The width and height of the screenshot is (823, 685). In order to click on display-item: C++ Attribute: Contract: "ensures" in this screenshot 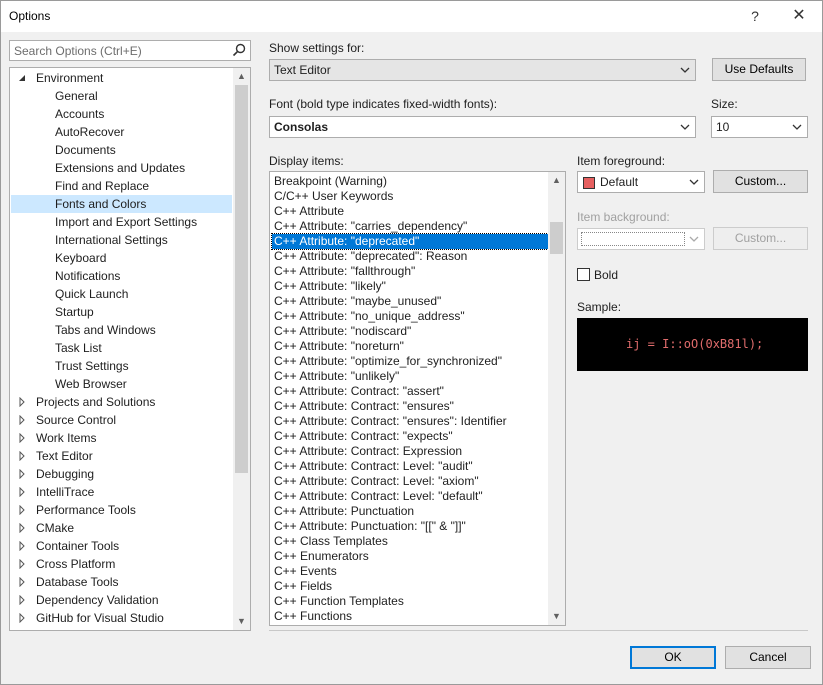, I will do `click(410, 406)`.